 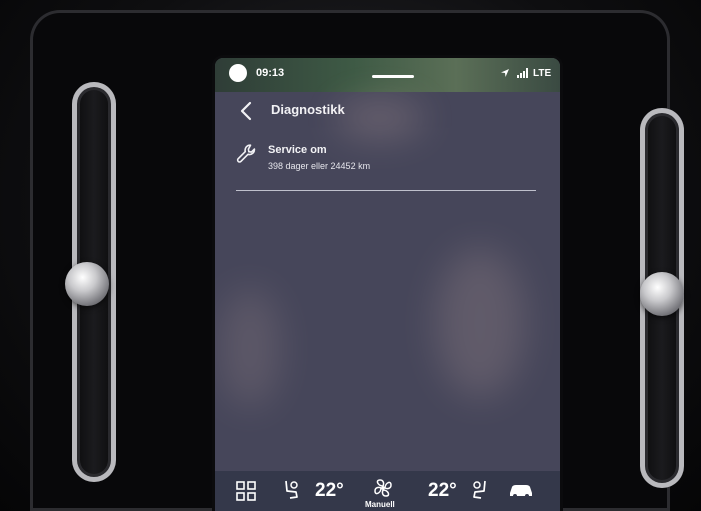 I want to click on right-vent-knob, so click(x=662, y=294).